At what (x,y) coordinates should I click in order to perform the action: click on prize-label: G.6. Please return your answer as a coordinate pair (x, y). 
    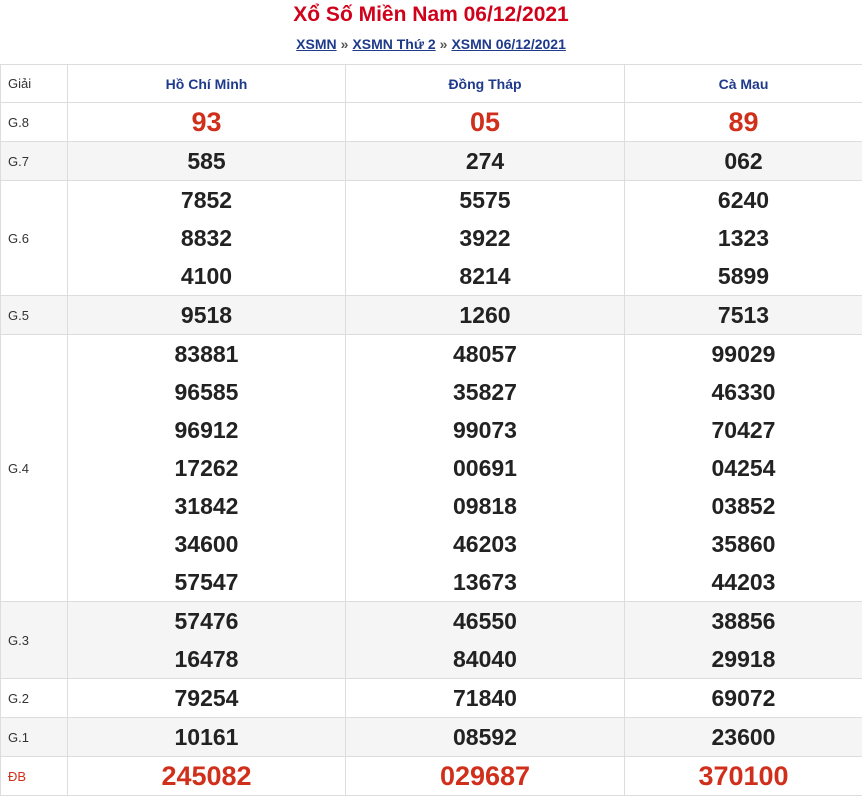
    Looking at the image, I should click on (34, 238).